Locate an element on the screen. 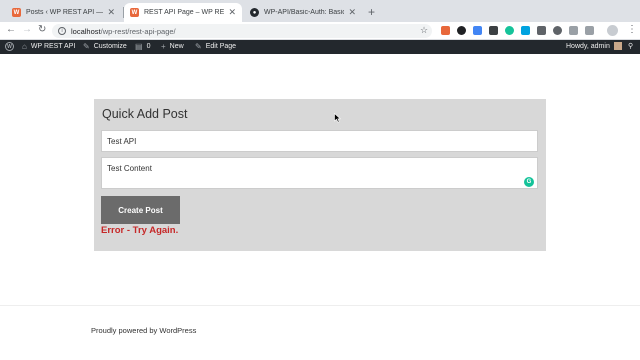 The image size is (640, 360). account-link: Howdy, admin is located at coordinates (594, 46).